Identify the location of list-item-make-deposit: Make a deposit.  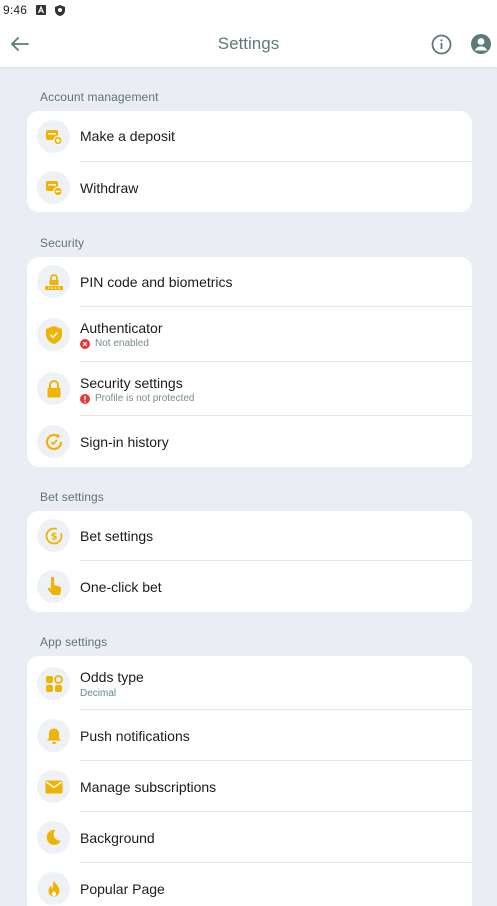
(249, 136).